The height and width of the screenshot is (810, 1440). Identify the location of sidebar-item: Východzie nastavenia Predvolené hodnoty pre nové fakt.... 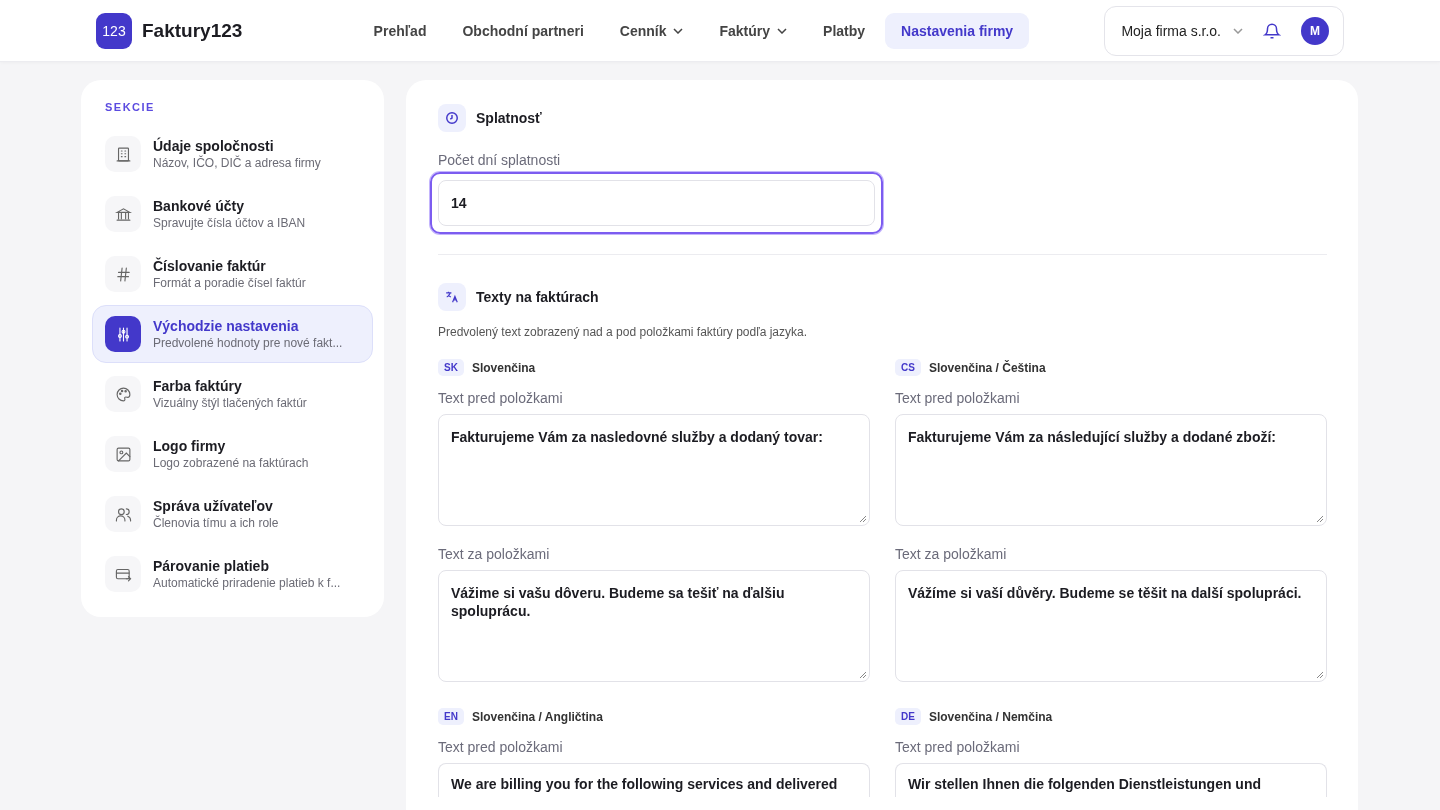
(232, 334).